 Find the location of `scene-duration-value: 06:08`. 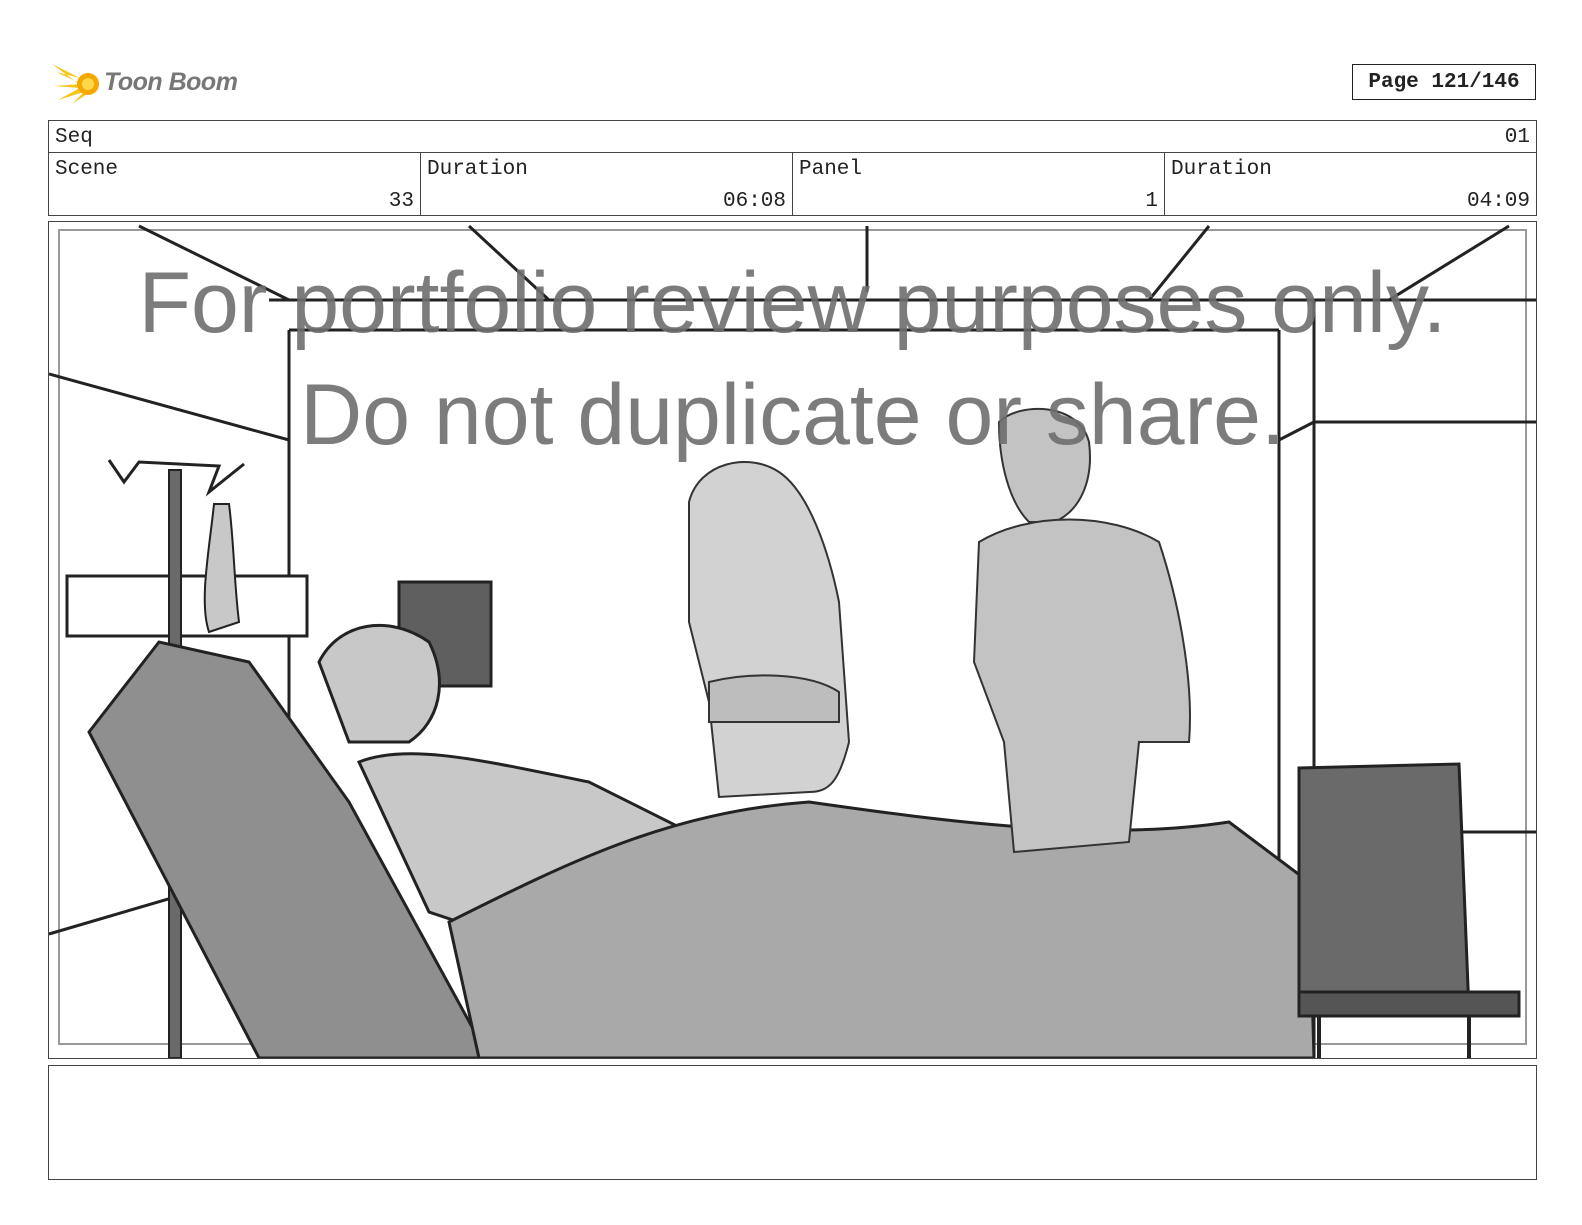

scene-duration-value: 06:08 is located at coordinates (754, 201).